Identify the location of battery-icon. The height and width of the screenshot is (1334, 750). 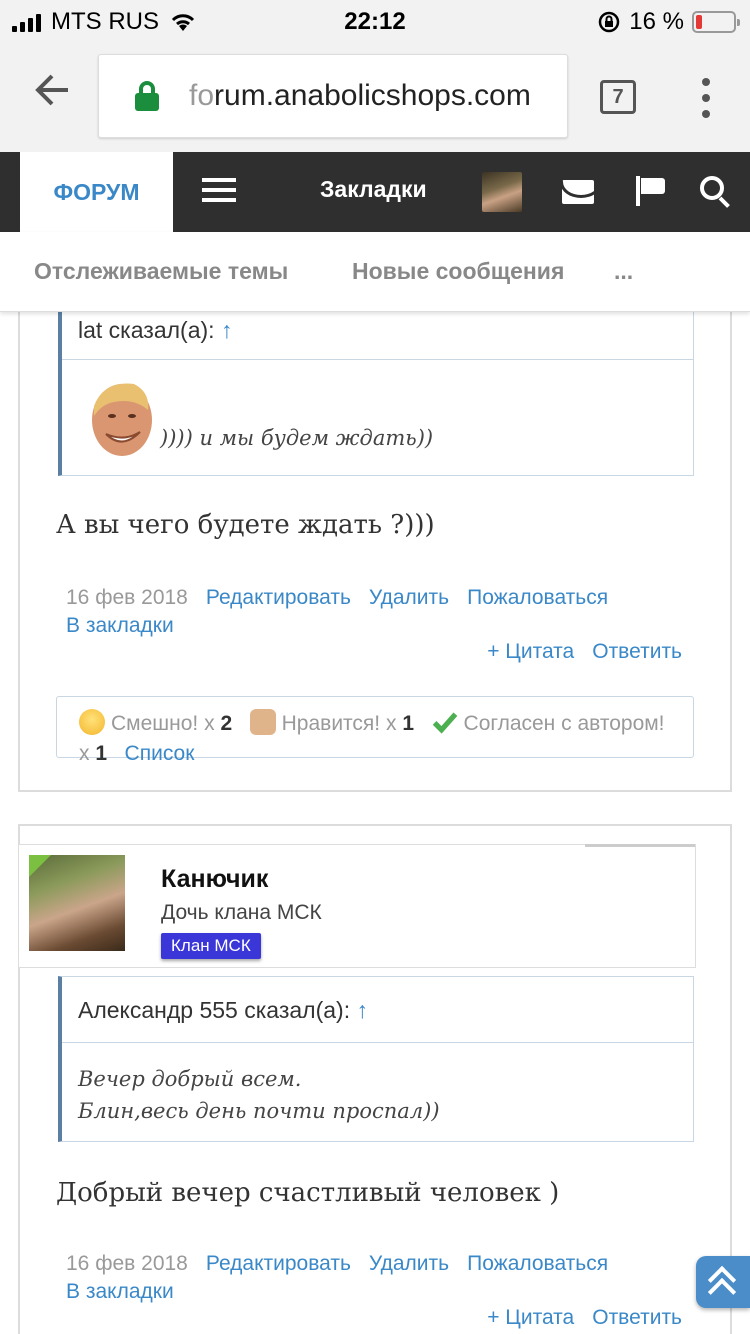
(716, 22).